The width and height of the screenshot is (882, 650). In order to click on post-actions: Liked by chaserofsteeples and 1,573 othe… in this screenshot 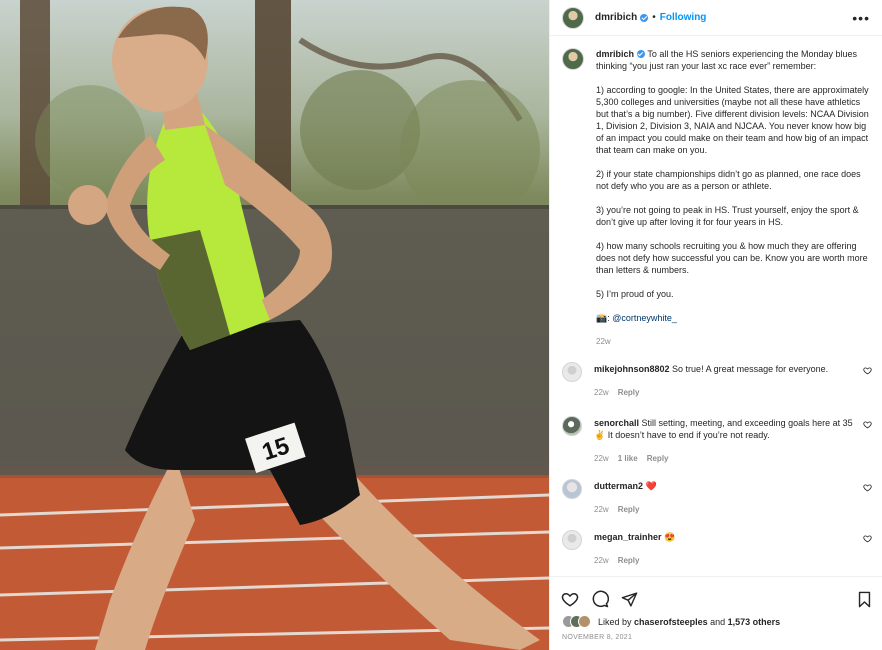, I will do `click(716, 608)`.